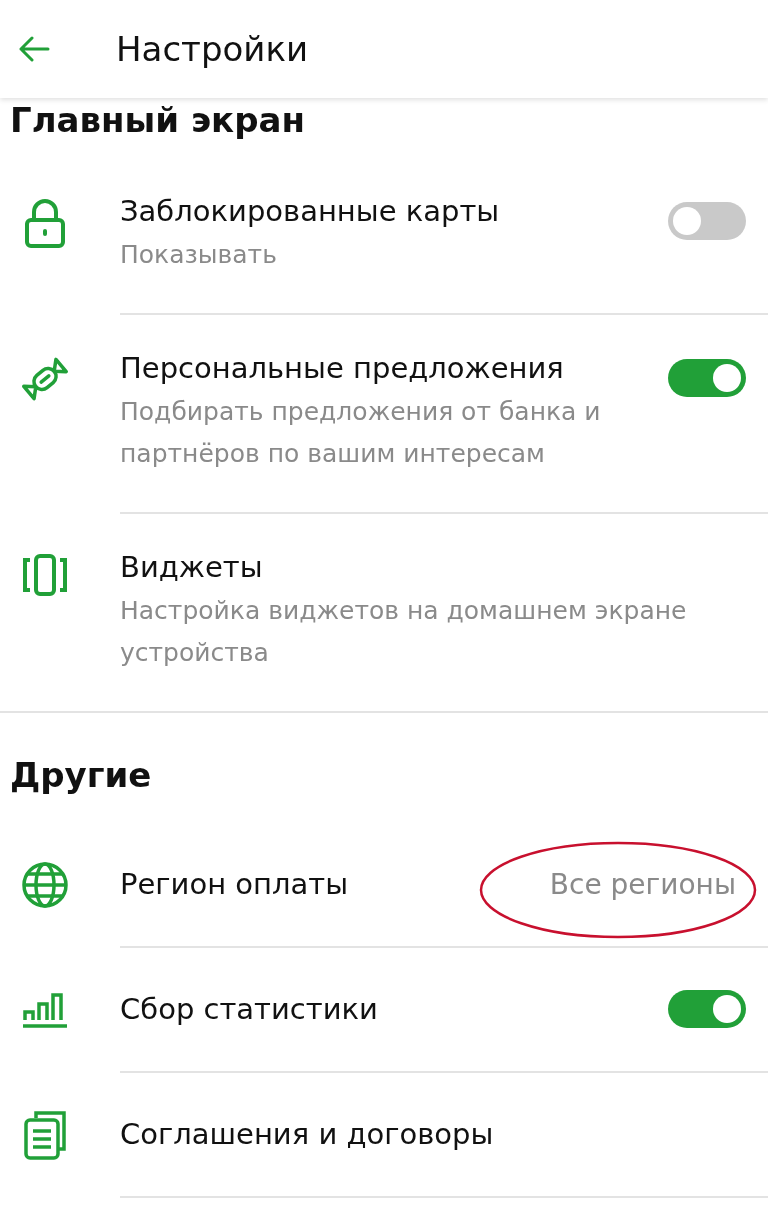 This screenshot has height=1220, width=768. What do you see at coordinates (249, 1009) in the screenshot?
I see `setting-title: Сбор статистики` at bounding box center [249, 1009].